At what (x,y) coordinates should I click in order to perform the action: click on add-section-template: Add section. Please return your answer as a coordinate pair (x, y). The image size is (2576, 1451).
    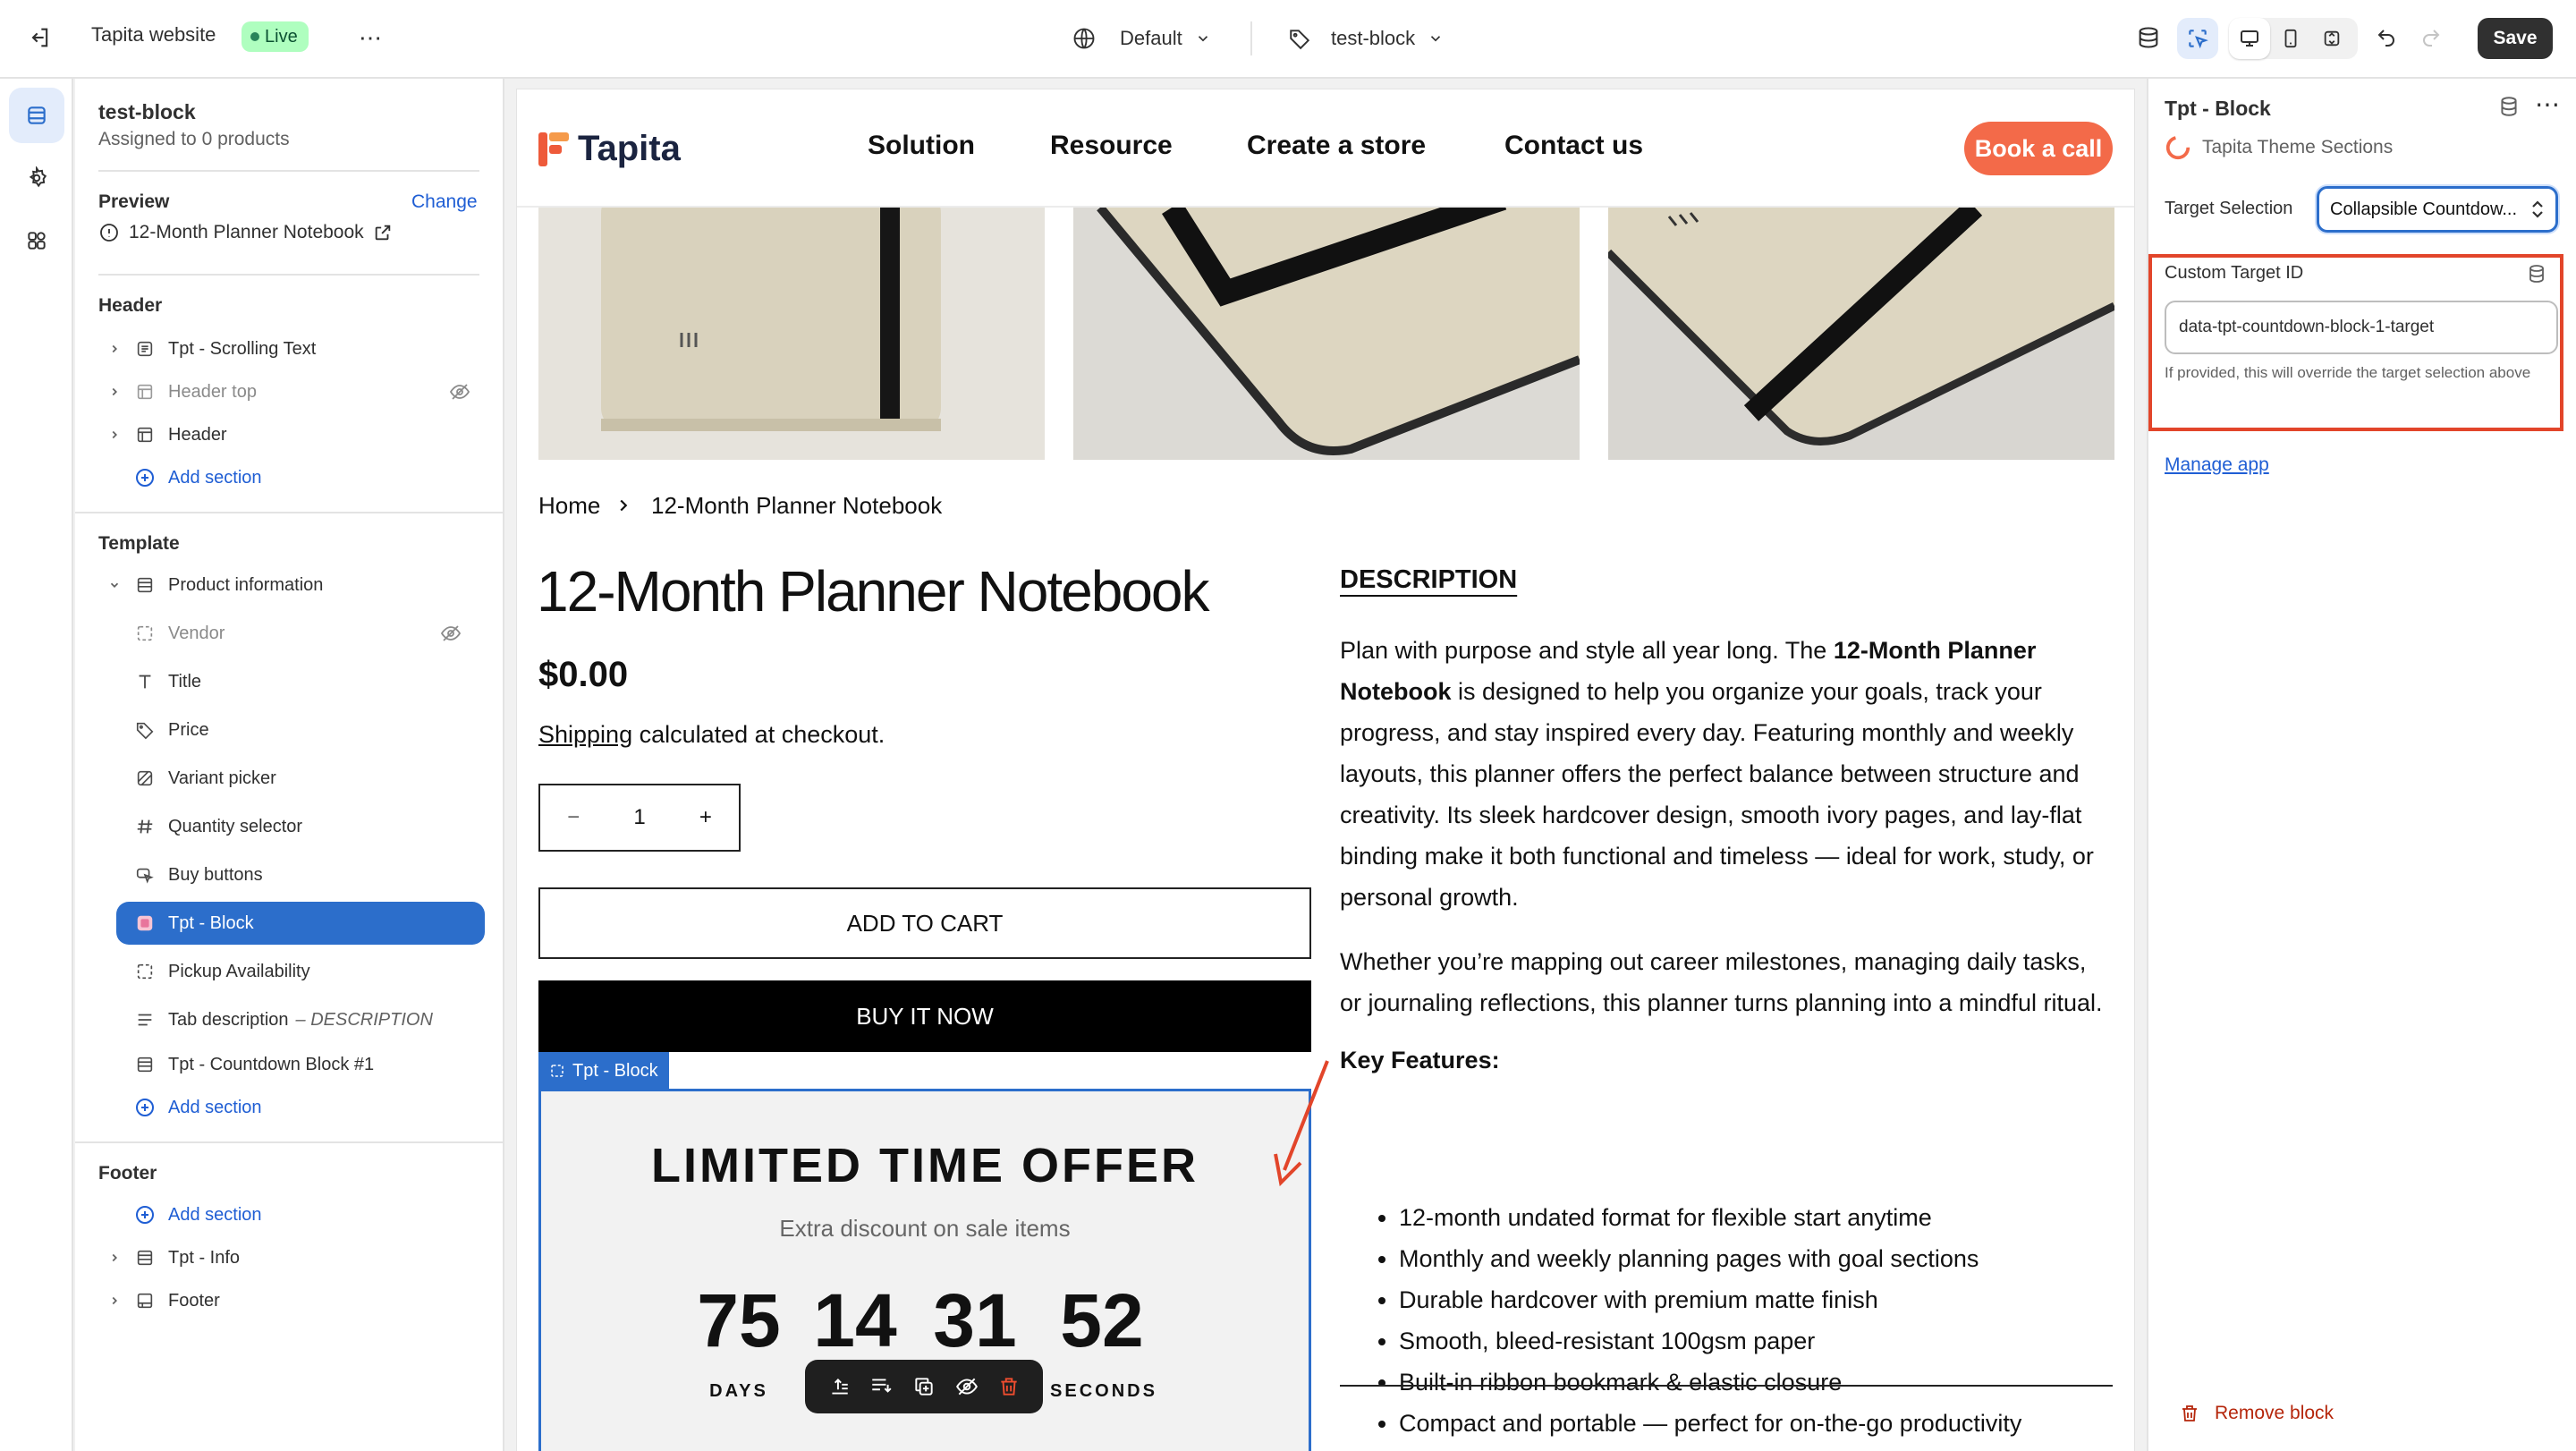
    Looking at the image, I should click on (290, 1107).